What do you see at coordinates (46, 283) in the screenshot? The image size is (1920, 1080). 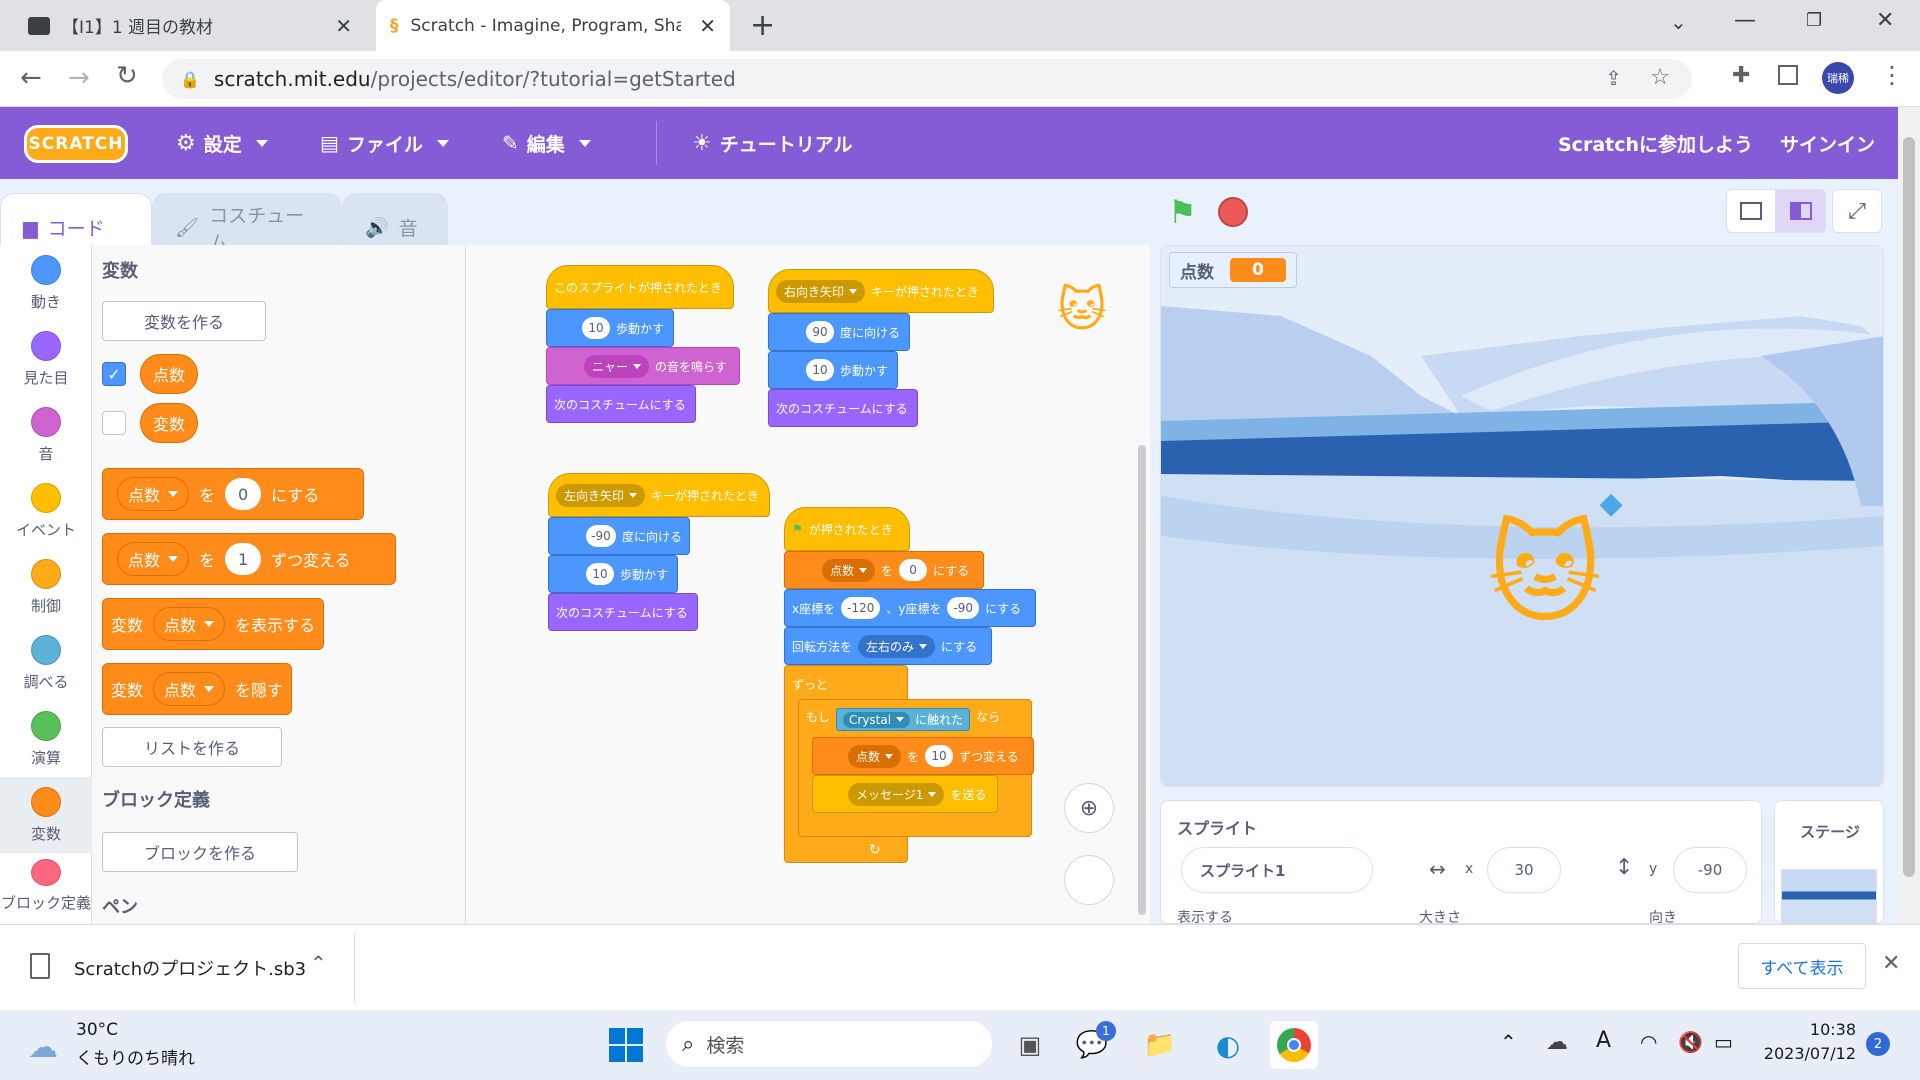 I see `category-motion: 動き` at bounding box center [46, 283].